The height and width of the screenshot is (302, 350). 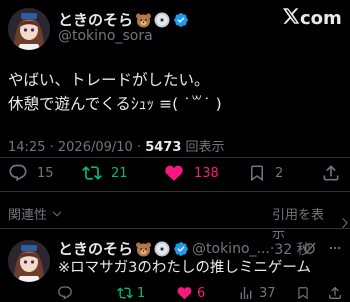 I want to click on reply-author-row: ときのそら @tokino_... · 32 秒, so click(x=184, y=248).